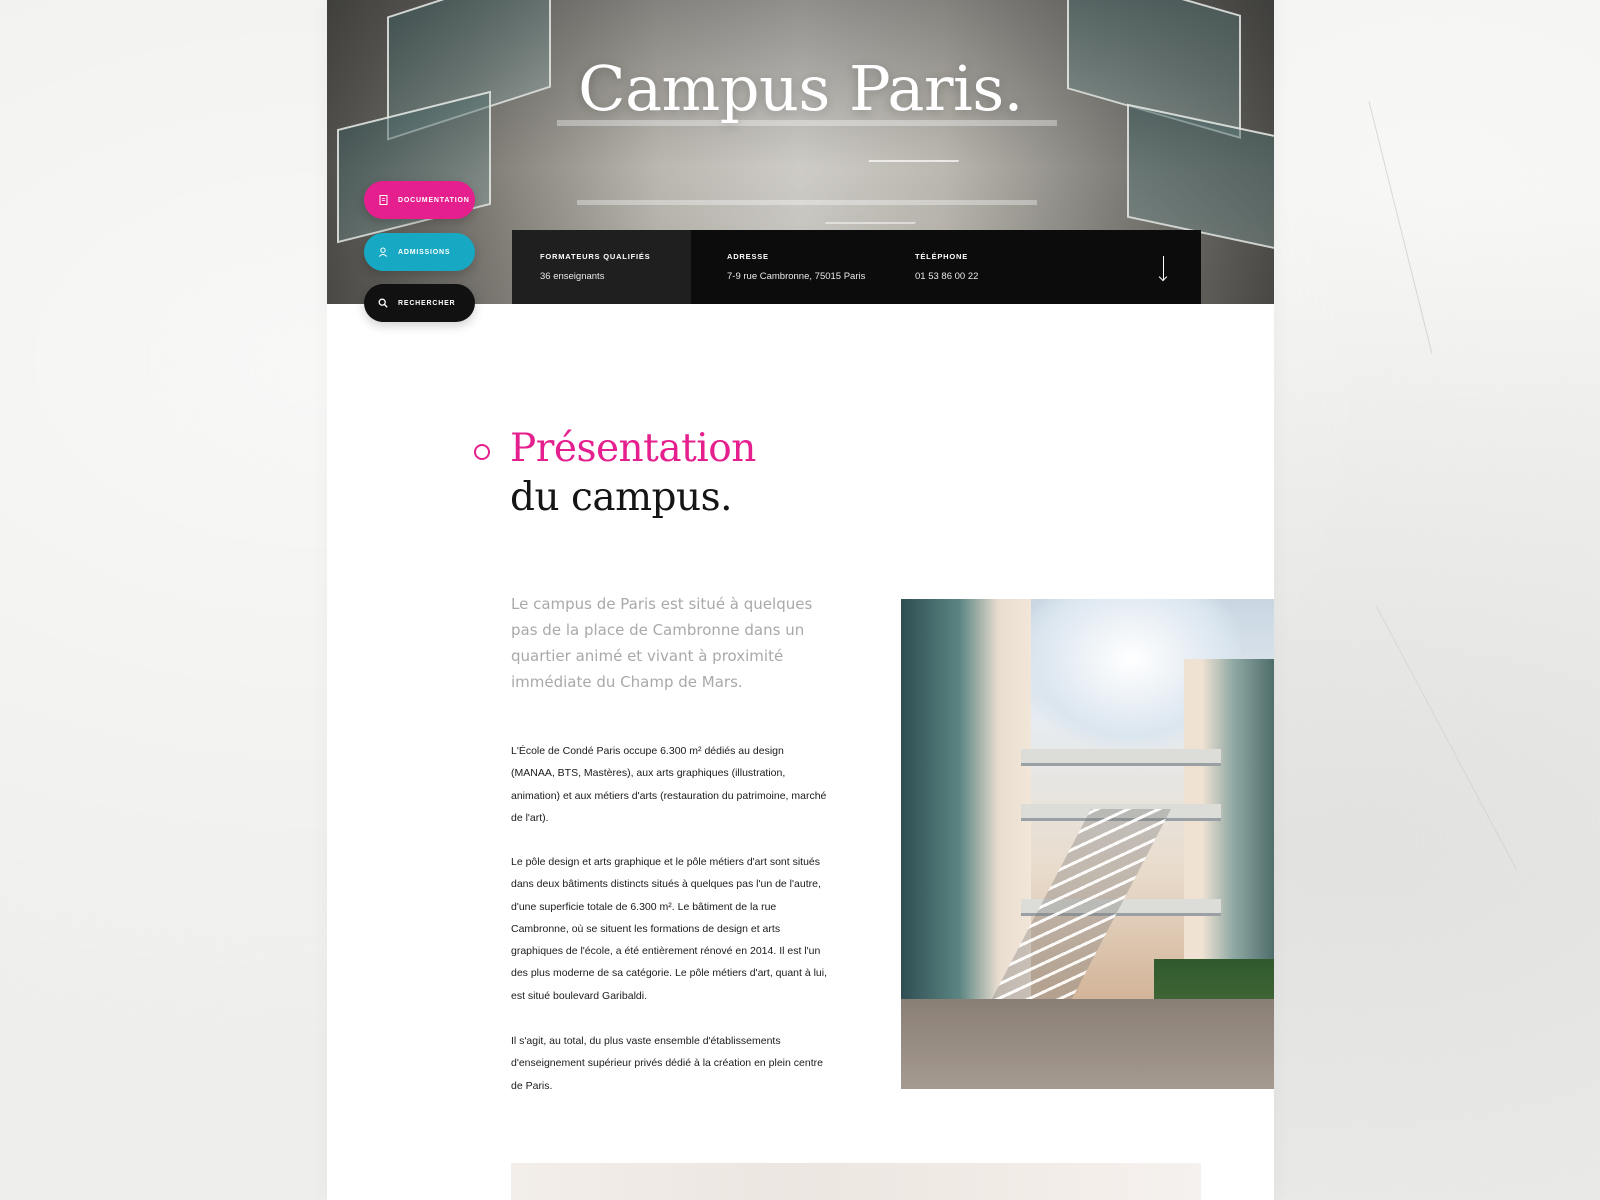  Describe the element at coordinates (796, 276) in the screenshot. I see `info-value: 7-9 rue Cambronne, 75015 Paris` at that location.